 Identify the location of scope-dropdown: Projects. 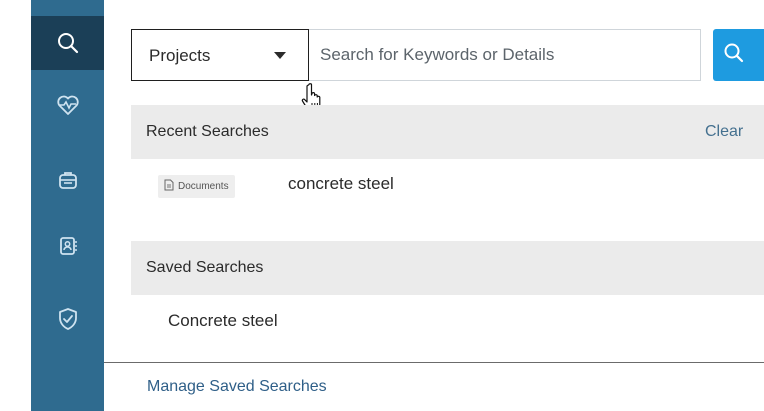
(220, 55).